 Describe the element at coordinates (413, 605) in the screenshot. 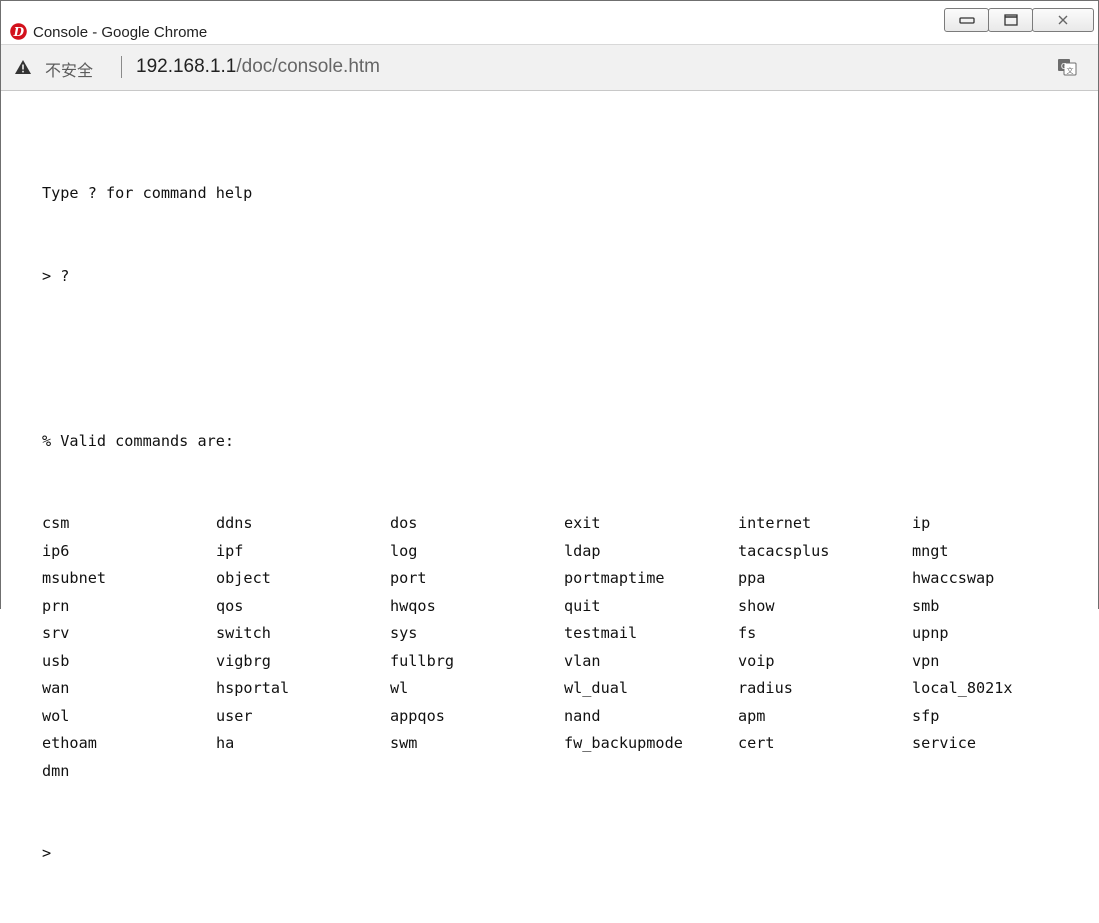

I see `command-item: hwqos` at that location.